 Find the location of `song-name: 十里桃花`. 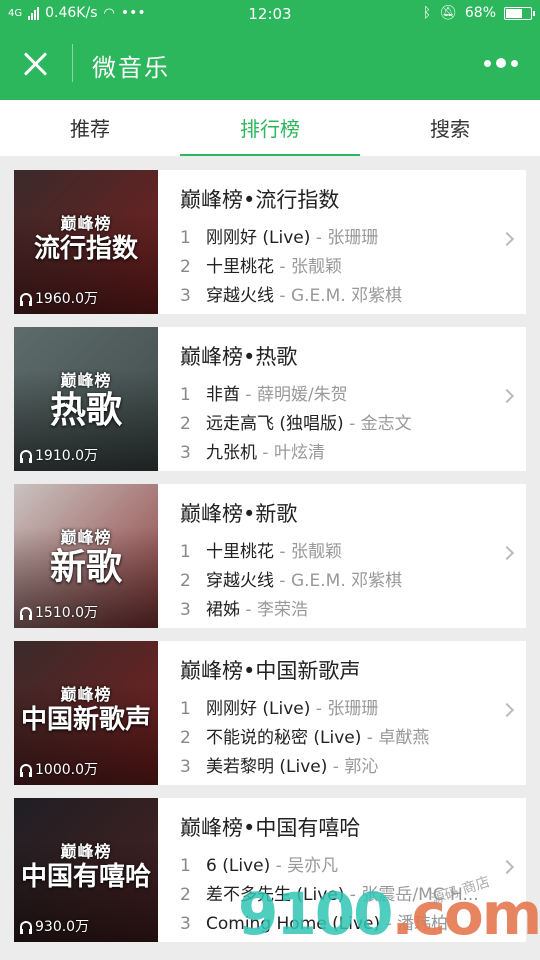

song-name: 十里桃花 is located at coordinates (240, 552).